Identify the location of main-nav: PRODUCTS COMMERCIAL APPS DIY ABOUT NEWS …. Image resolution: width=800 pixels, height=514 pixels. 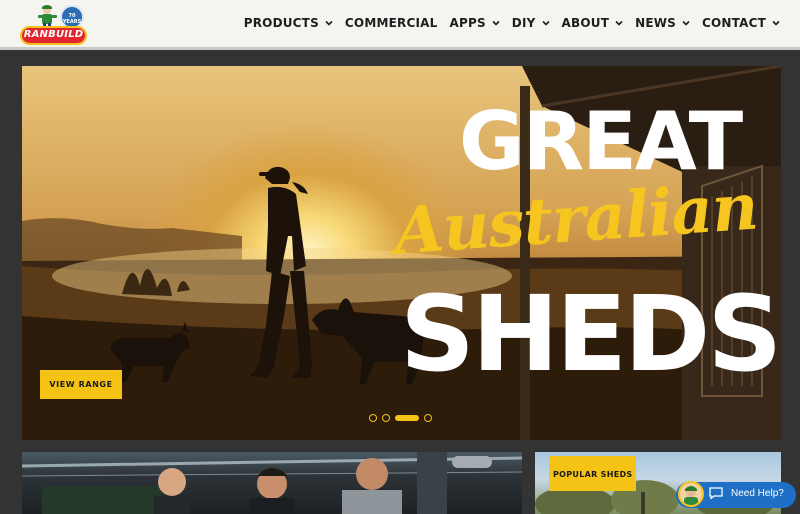
(506, 23).